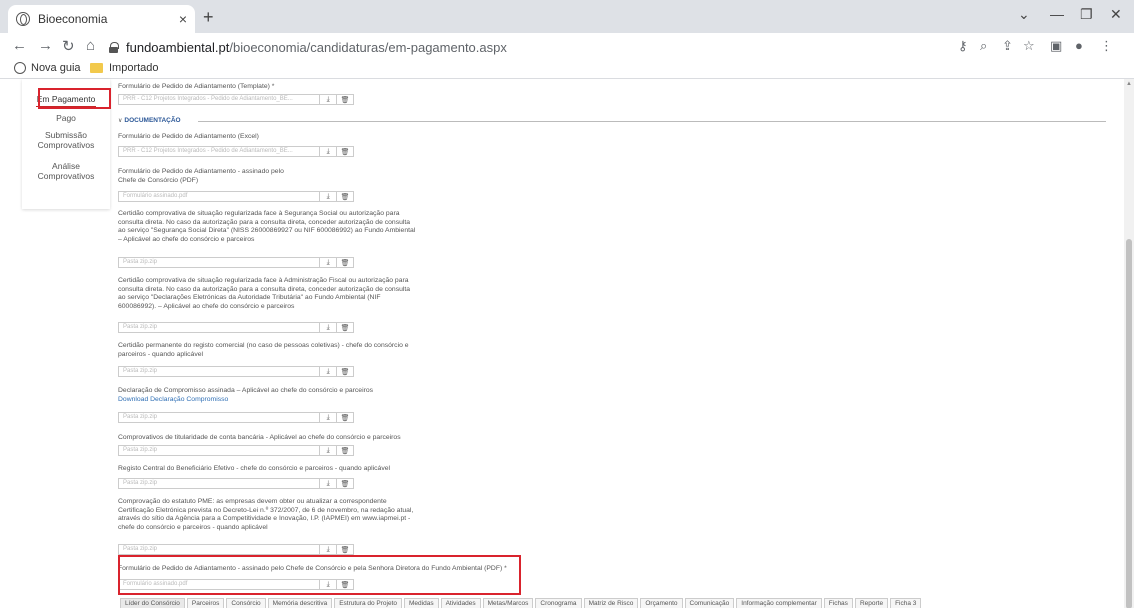  Describe the element at coordinates (205, 603) in the screenshot. I see `tab-parceiros: Parceiros` at that location.